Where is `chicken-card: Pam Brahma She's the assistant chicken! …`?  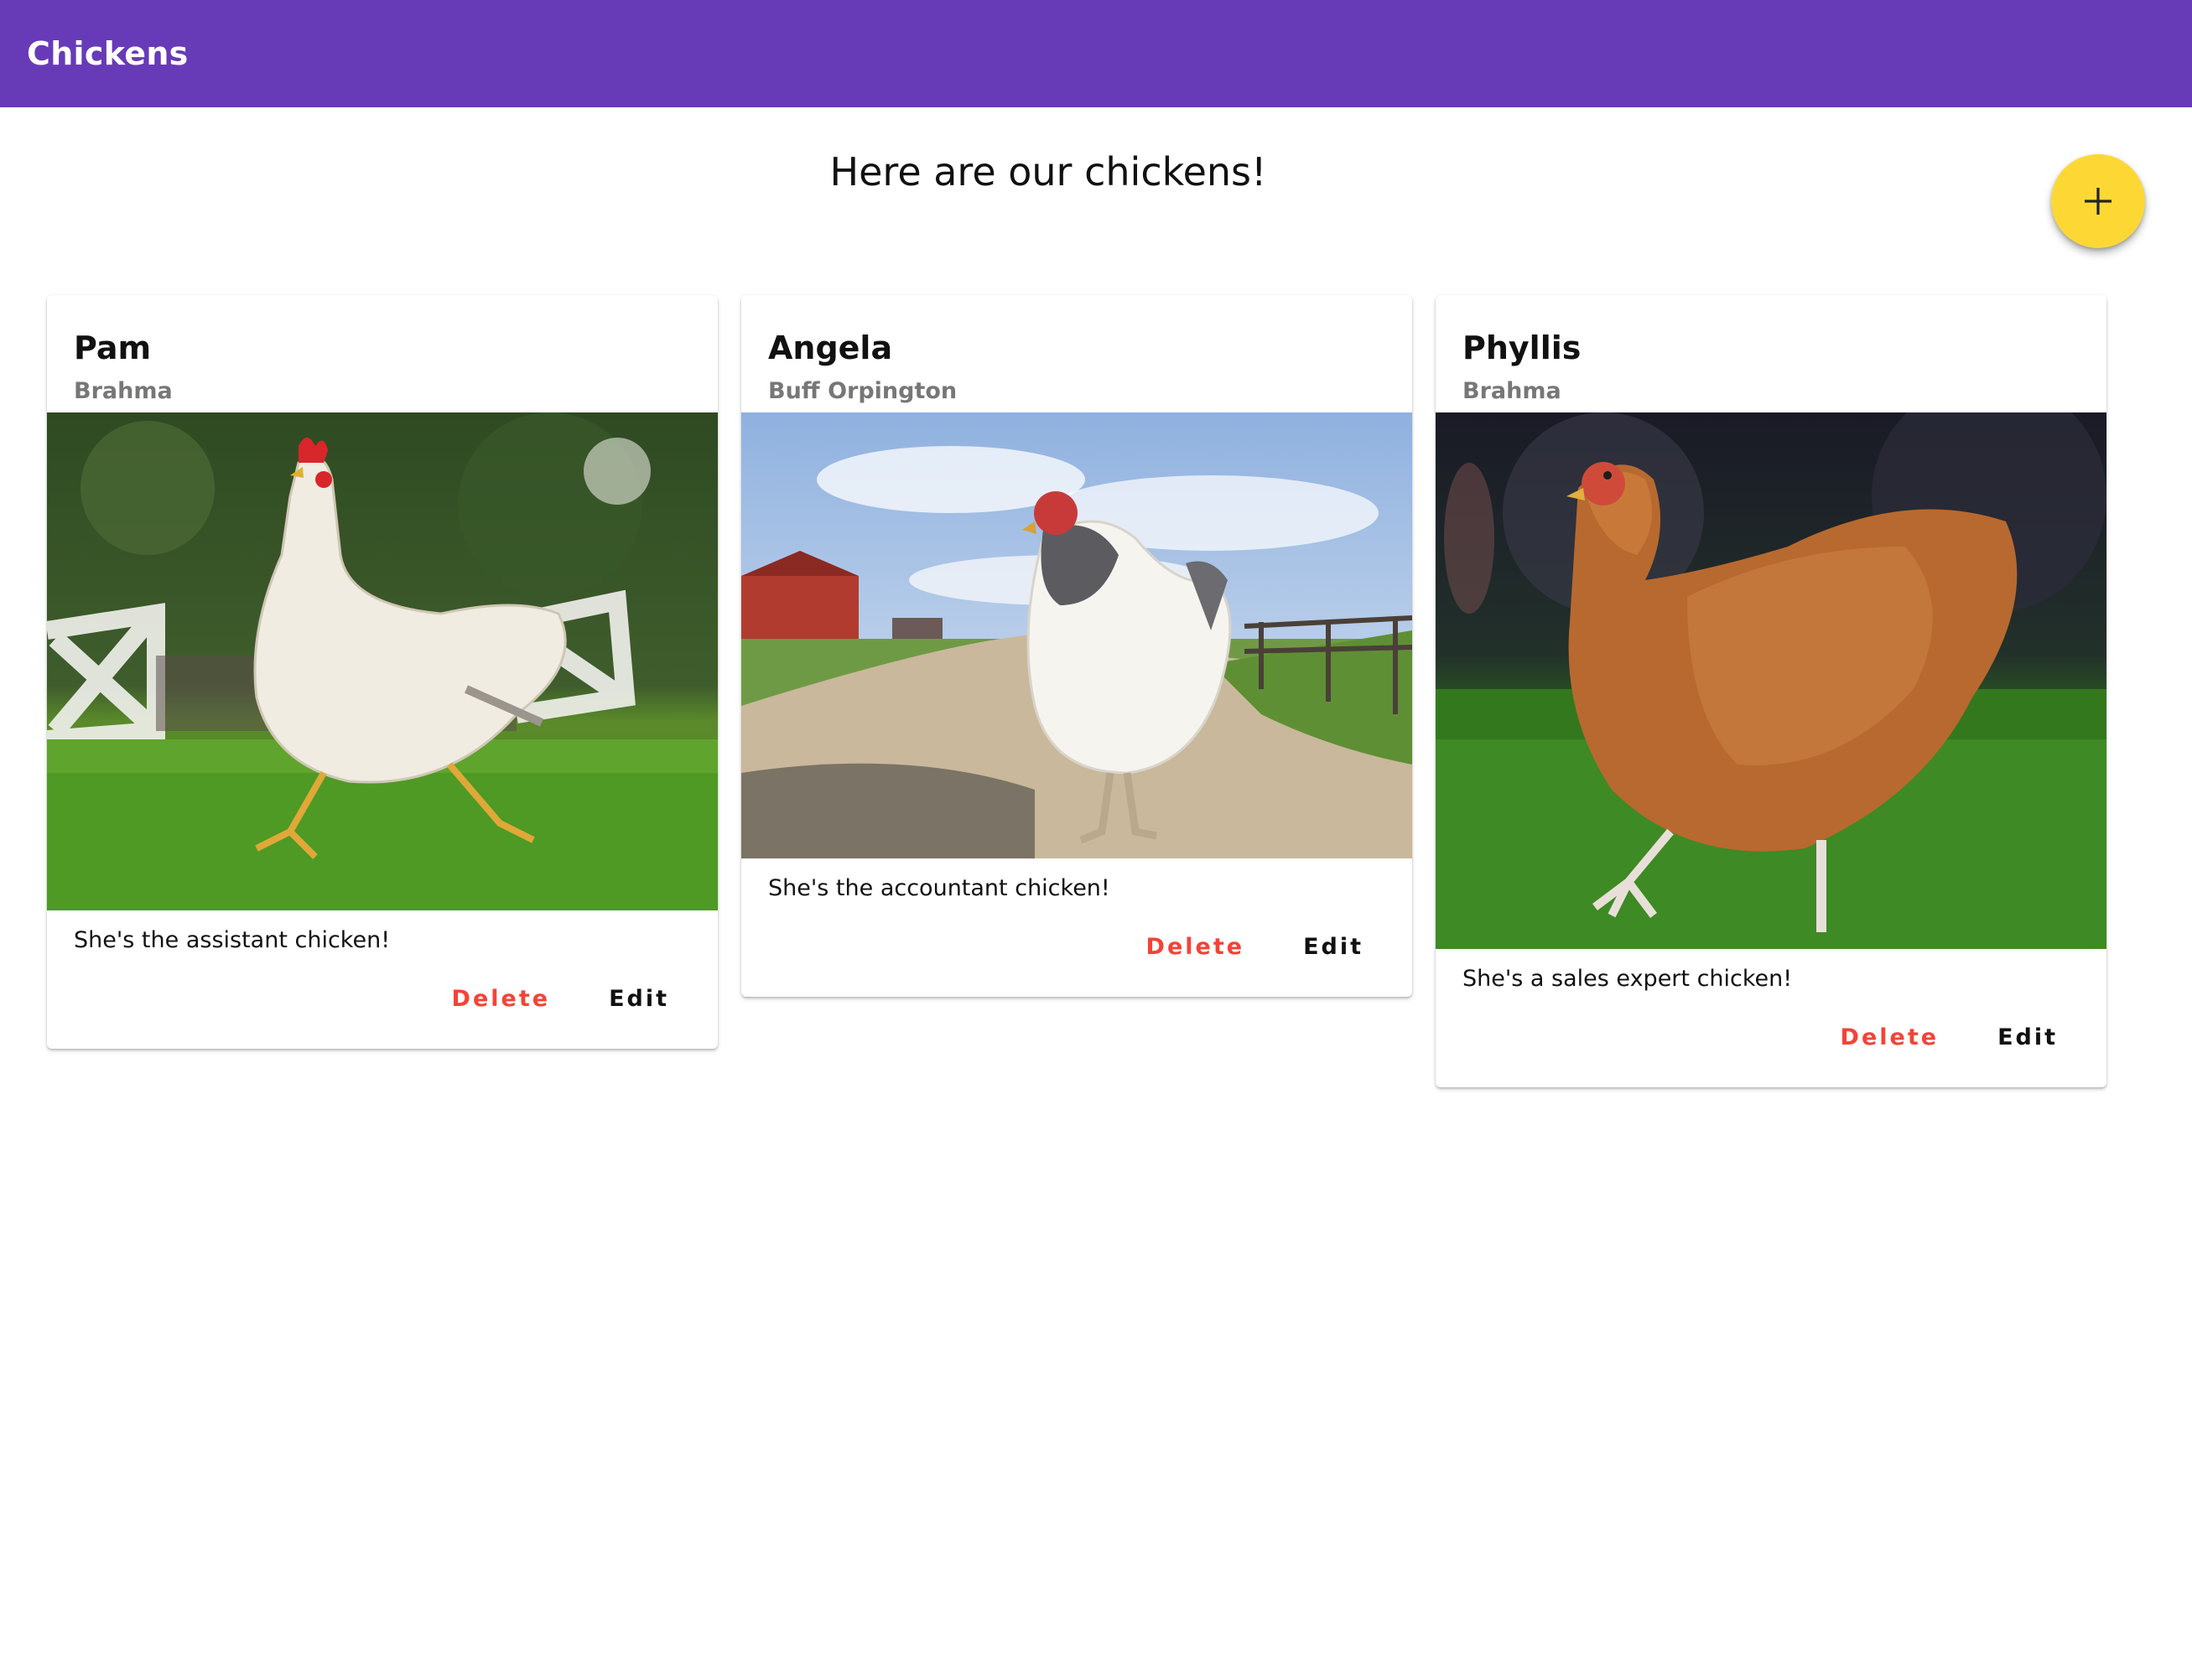 chicken-card: Pam Brahma She's the assistant chicken! … is located at coordinates (382, 672).